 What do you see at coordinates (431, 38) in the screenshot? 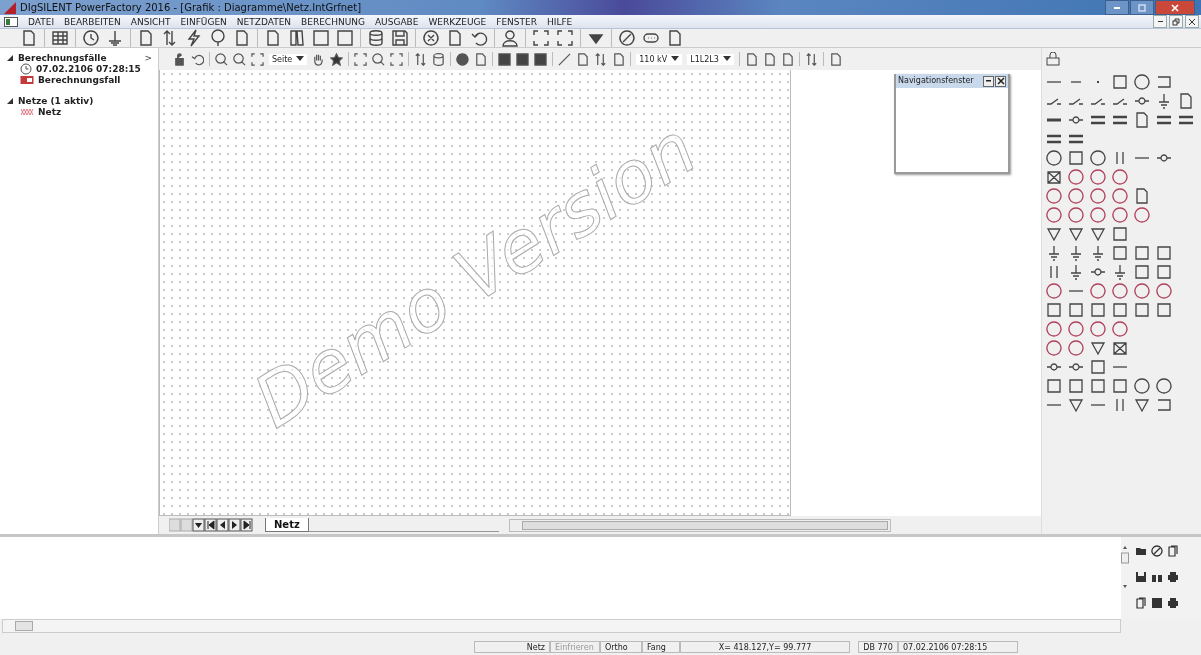
I see `cancel-icon` at bounding box center [431, 38].